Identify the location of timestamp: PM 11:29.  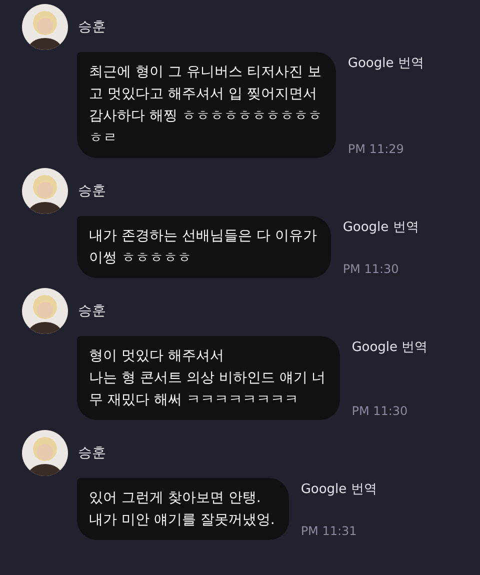
(376, 149).